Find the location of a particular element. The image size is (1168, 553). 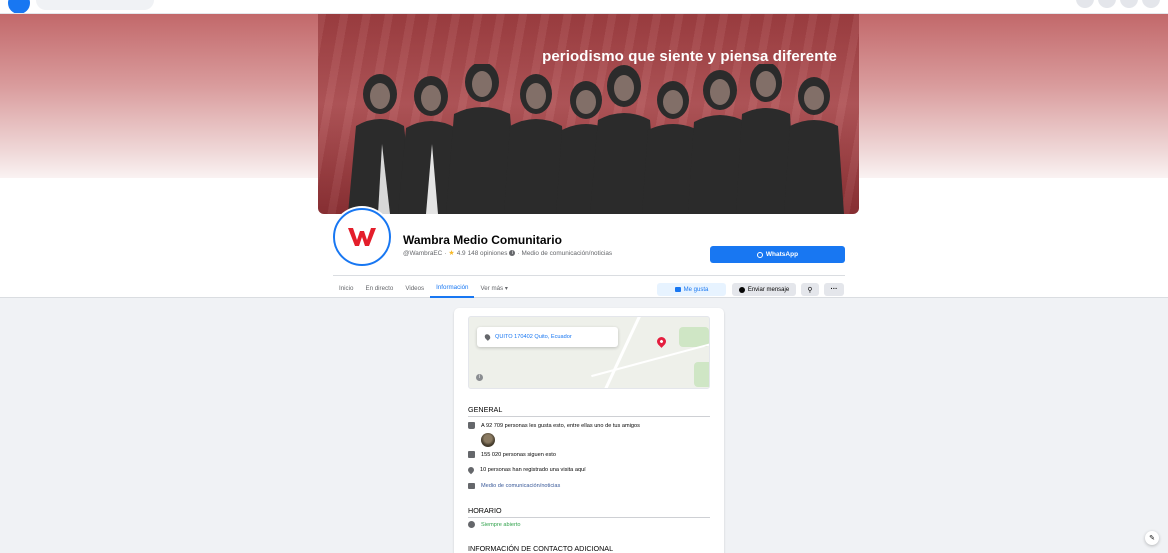

followers-row: 155 020 personas siguen esto is located at coordinates (512, 454).